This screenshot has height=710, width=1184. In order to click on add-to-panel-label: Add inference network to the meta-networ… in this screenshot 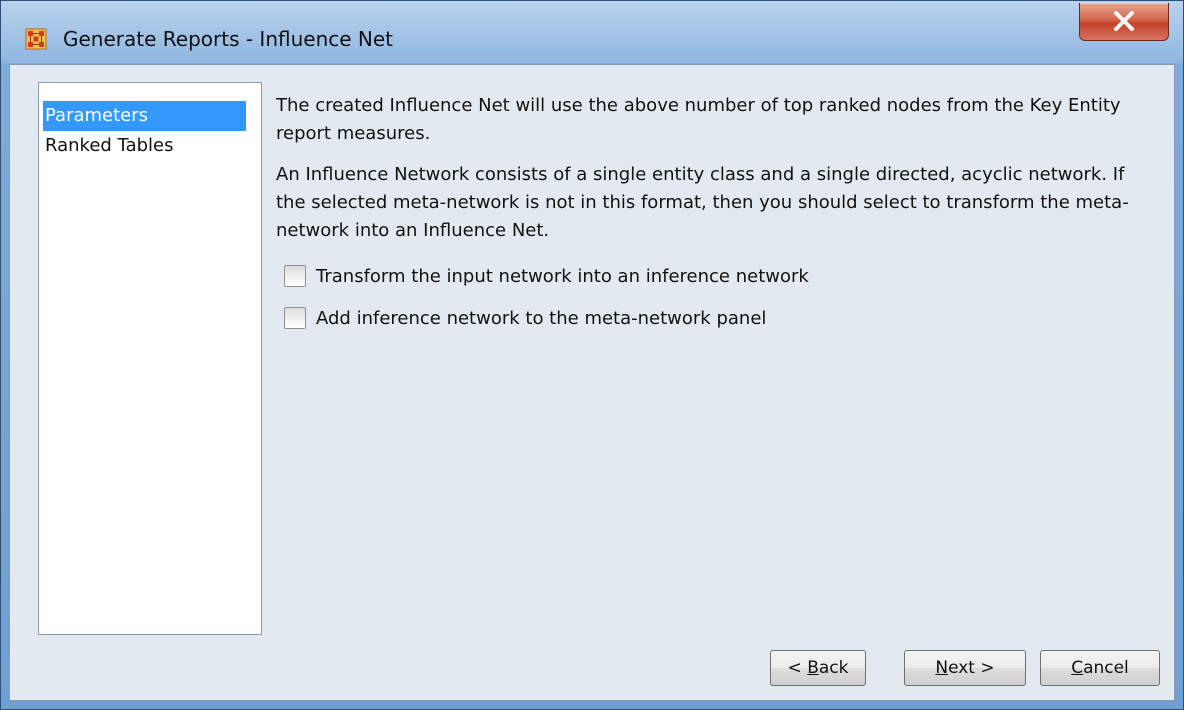, I will do `click(541, 319)`.